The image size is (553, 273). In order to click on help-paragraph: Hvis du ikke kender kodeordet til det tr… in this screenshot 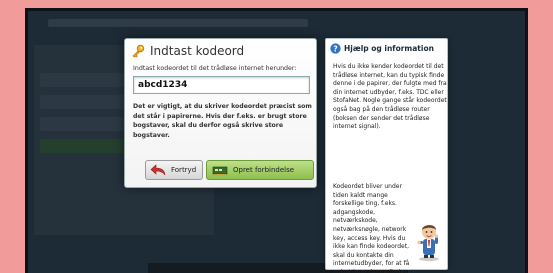, I will do `click(390, 97)`.